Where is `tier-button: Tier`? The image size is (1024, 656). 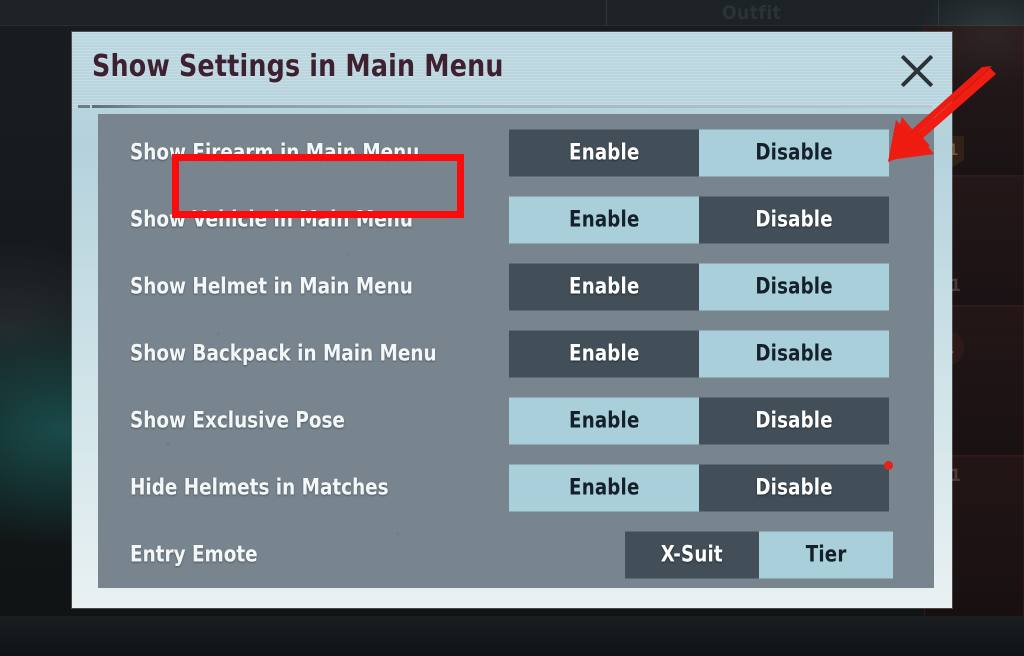
tier-button: Tier is located at coordinates (826, 555).